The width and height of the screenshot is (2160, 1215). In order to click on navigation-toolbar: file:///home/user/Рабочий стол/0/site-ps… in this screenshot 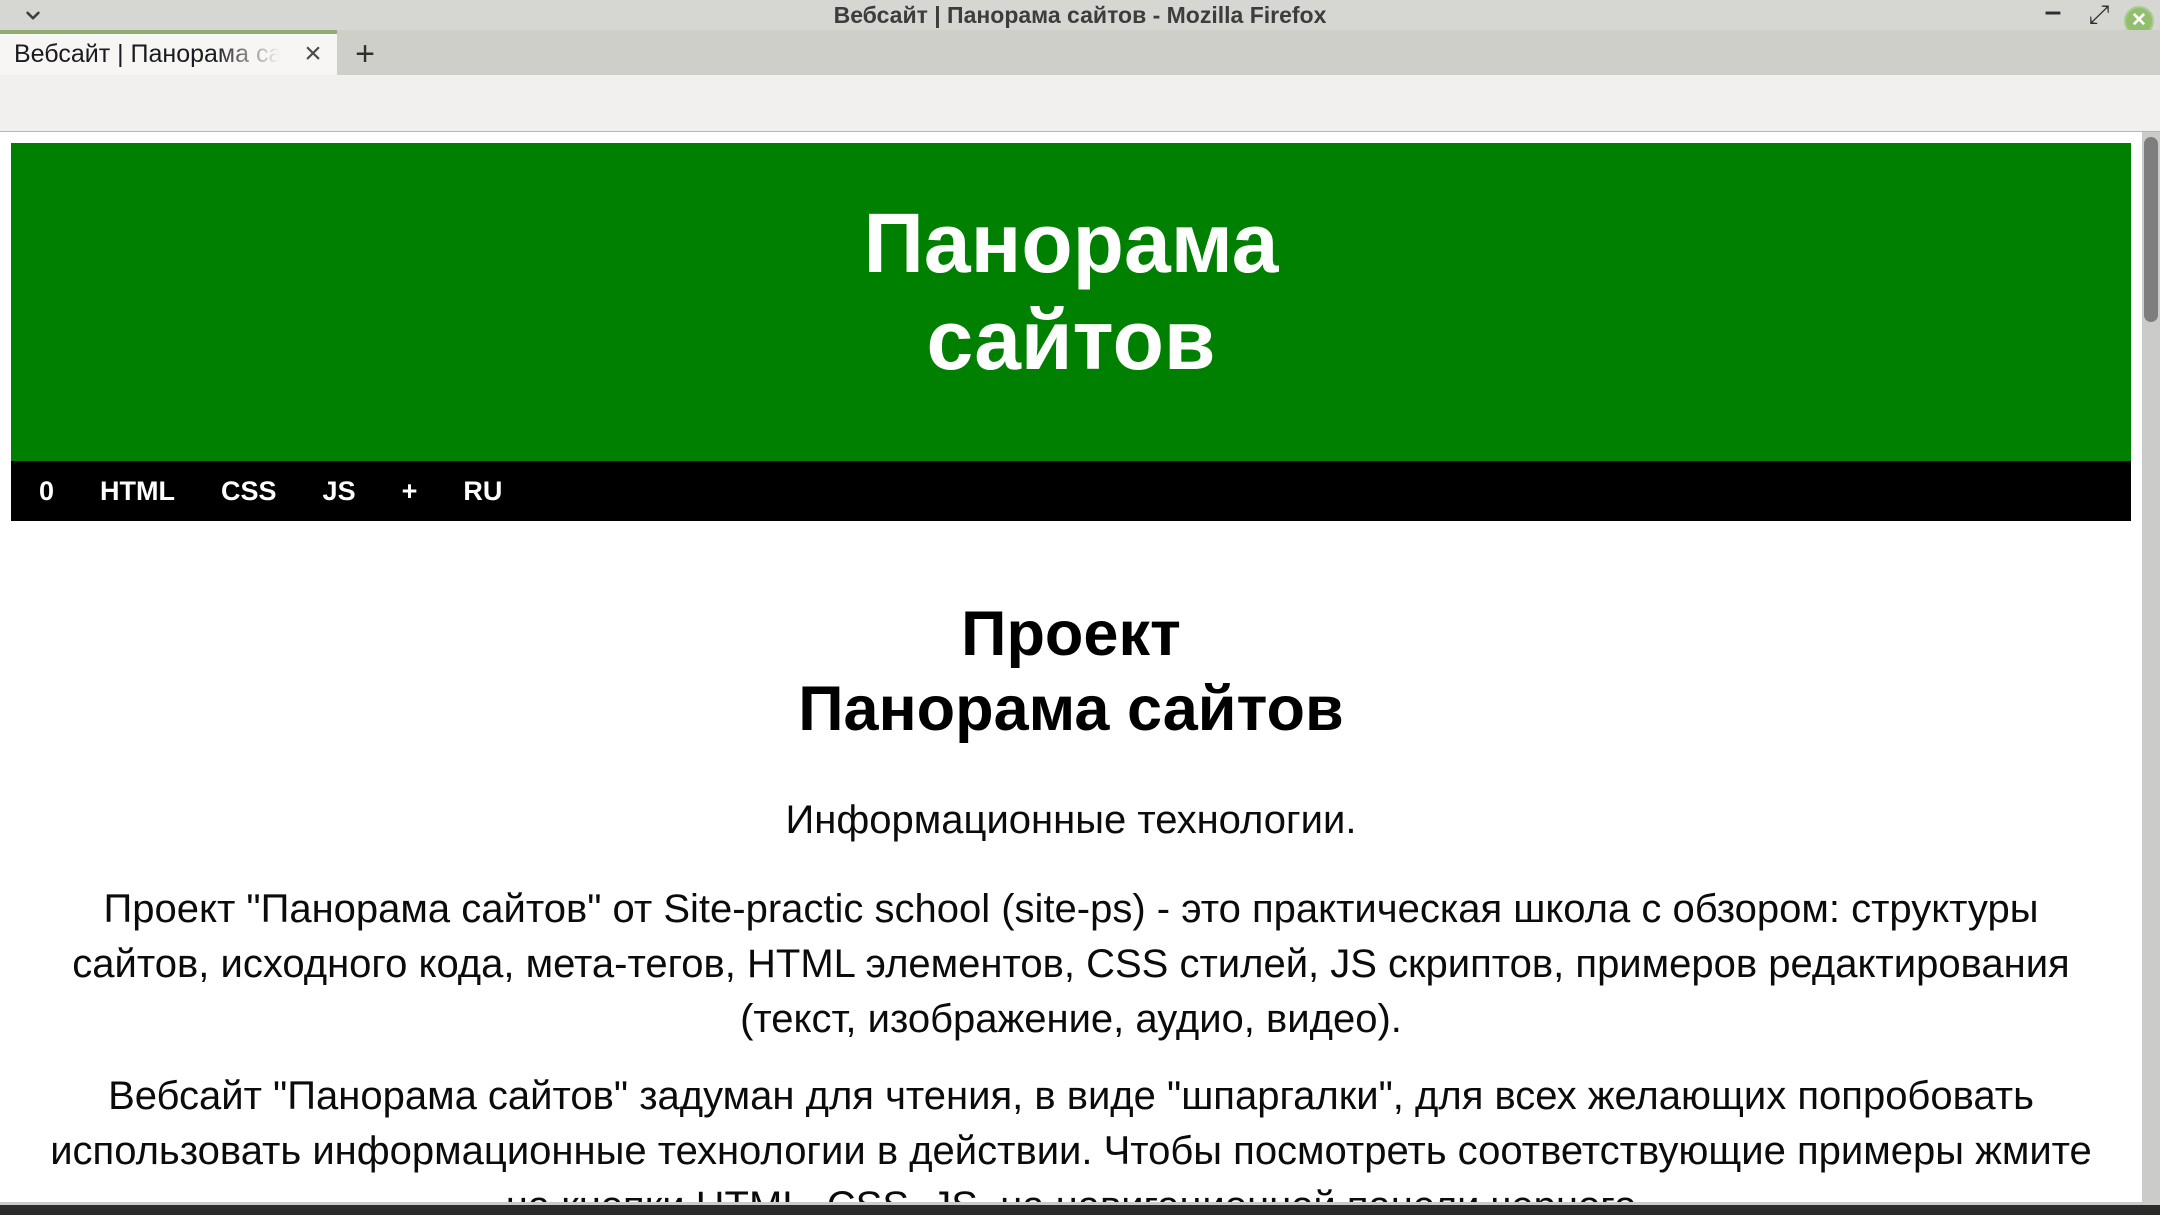, I will do `click(1080, 138)`.